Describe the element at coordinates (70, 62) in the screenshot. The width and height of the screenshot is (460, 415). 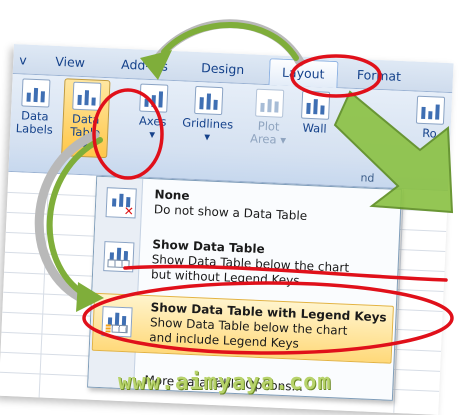
I see `tab-view: View` at that location.